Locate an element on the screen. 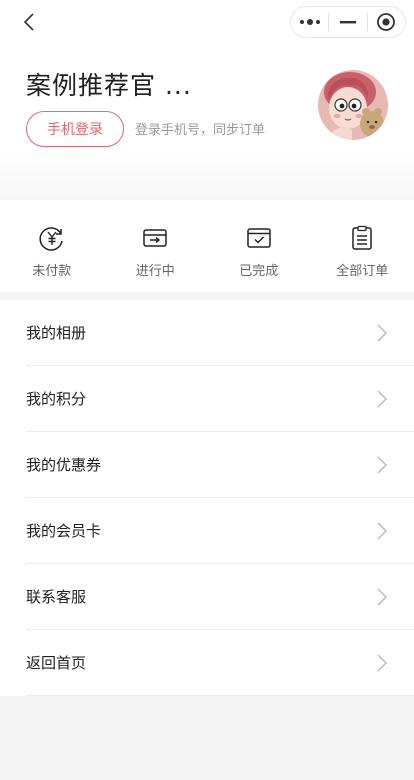 This screenshot has width=414, height=780. unpaid-icon is located at coordinates (52, 238).